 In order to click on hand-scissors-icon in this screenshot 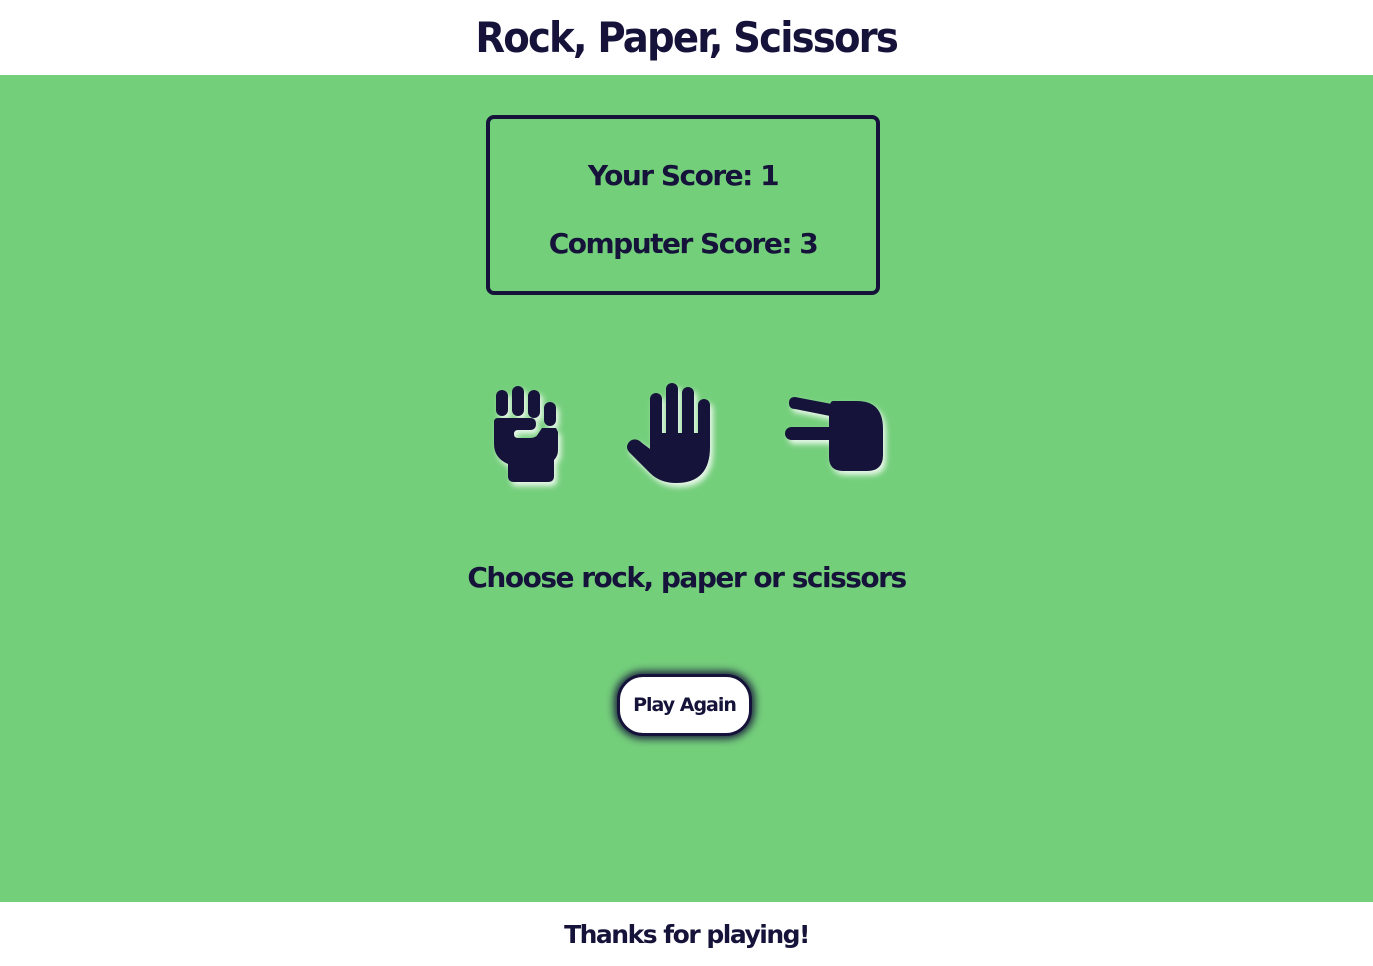, I will do `click(834, 434)`.